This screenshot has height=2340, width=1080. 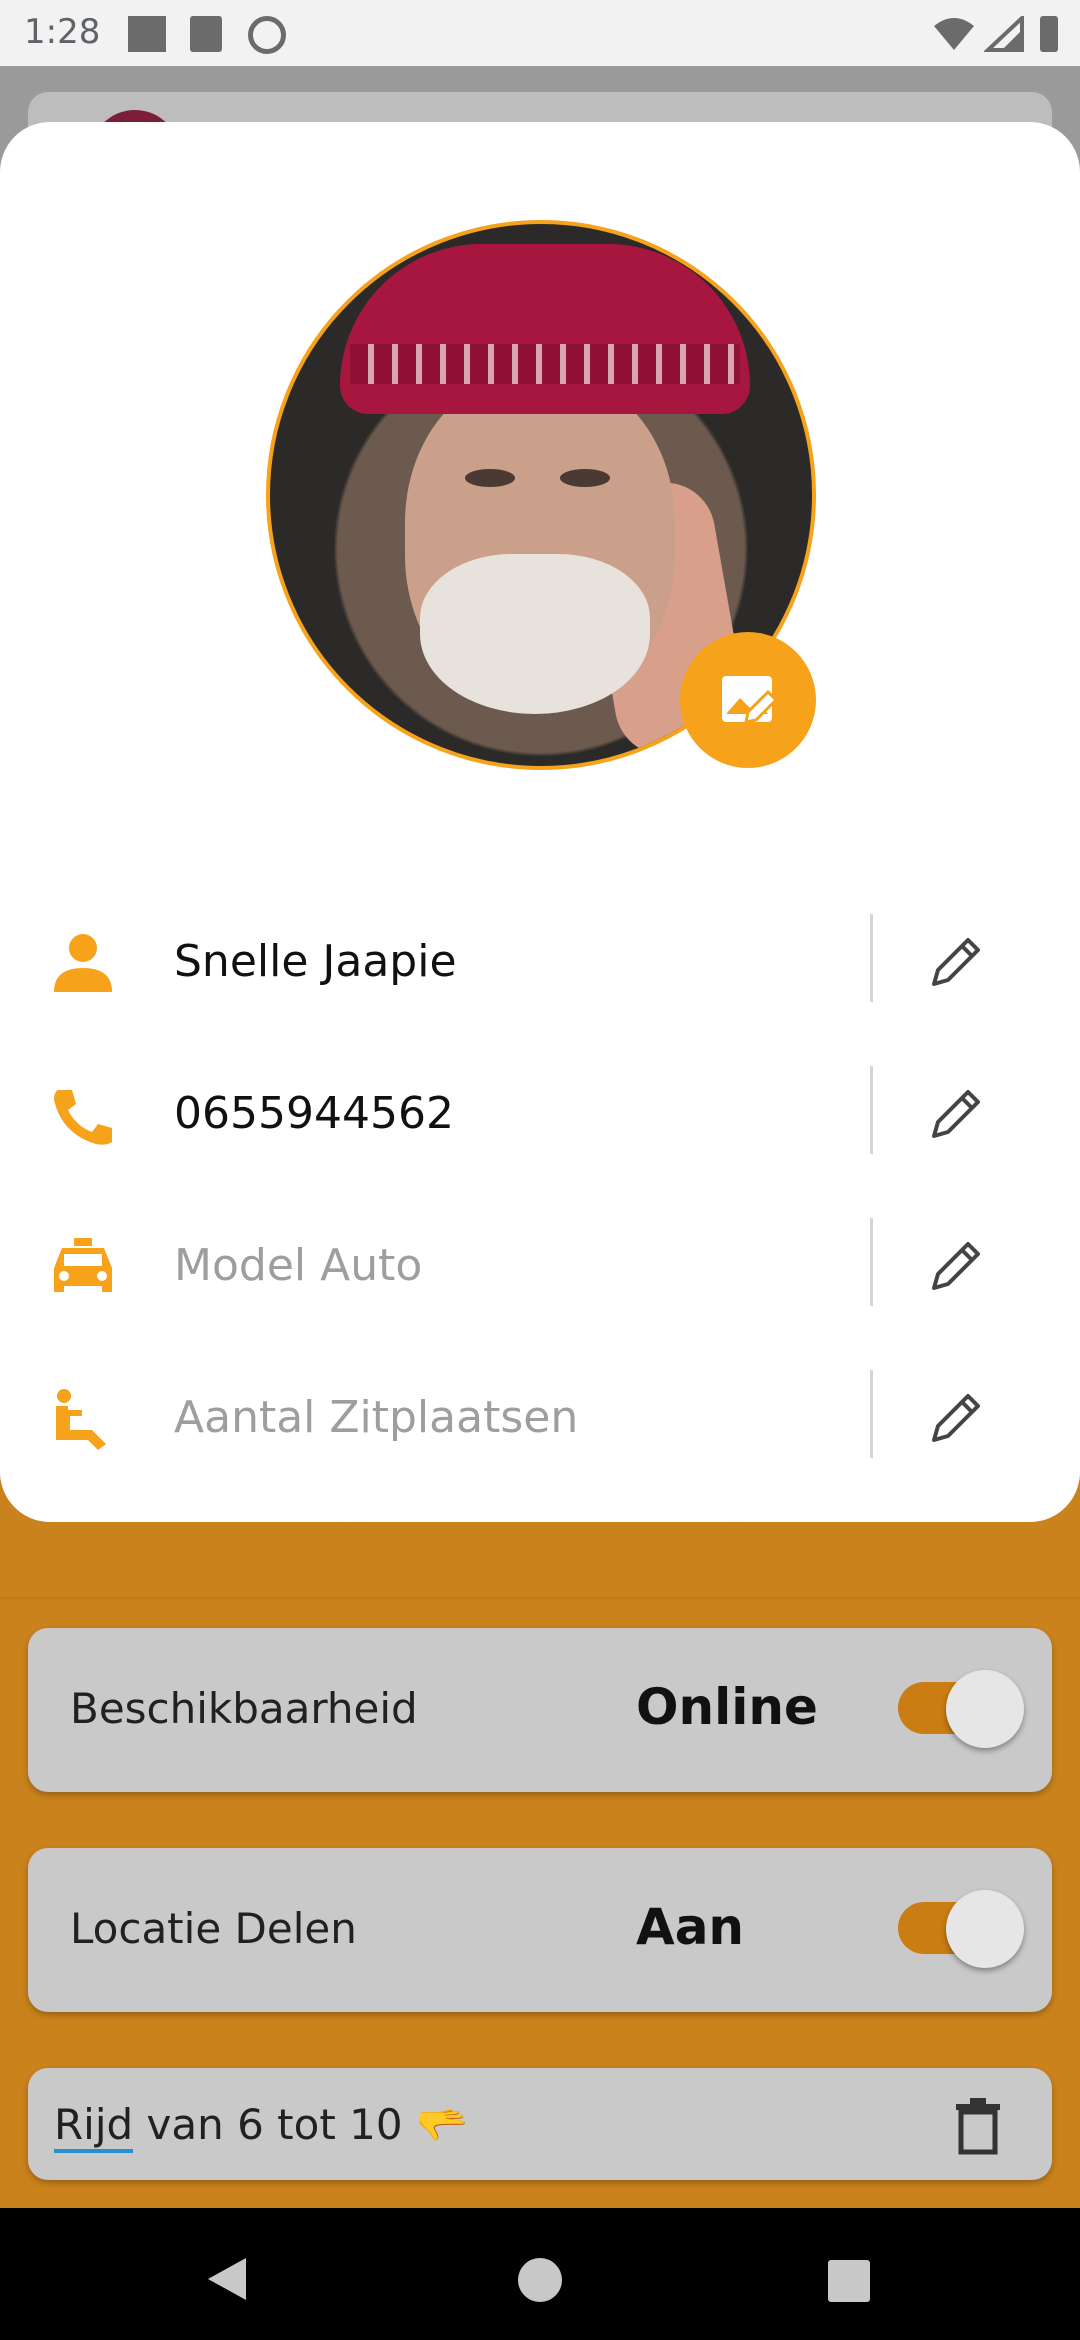 What do you see at coordinates (244, 1708) in the screenshot?
I see `availability-label: Beschikbaarheid` at bounding box center [244, 1708].